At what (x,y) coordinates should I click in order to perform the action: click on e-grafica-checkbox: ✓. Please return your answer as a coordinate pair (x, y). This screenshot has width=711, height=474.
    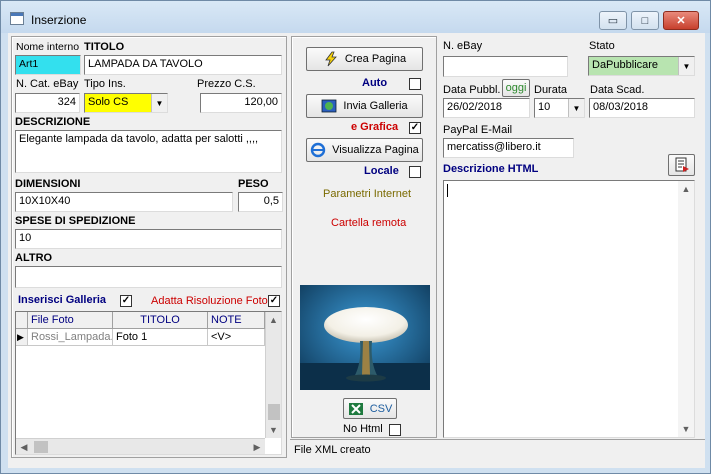
    Looking at the image, I should click on (415, 128).